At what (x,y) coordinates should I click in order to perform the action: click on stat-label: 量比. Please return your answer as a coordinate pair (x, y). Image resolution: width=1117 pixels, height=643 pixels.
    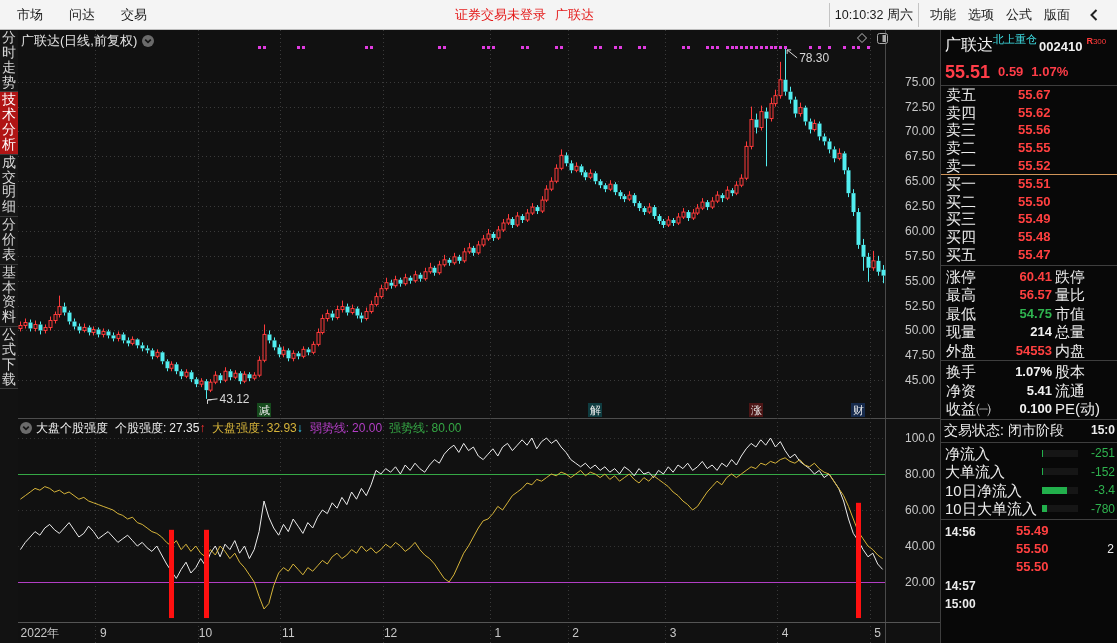
    Looking at the image, I should click on (1070, 295).